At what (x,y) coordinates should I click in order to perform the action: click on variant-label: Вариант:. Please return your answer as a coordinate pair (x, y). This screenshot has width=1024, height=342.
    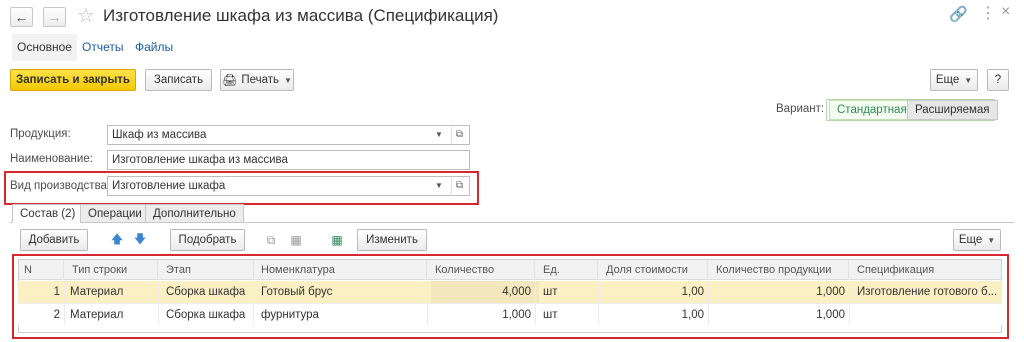
    Looking at the image, I should click on (800, 109).